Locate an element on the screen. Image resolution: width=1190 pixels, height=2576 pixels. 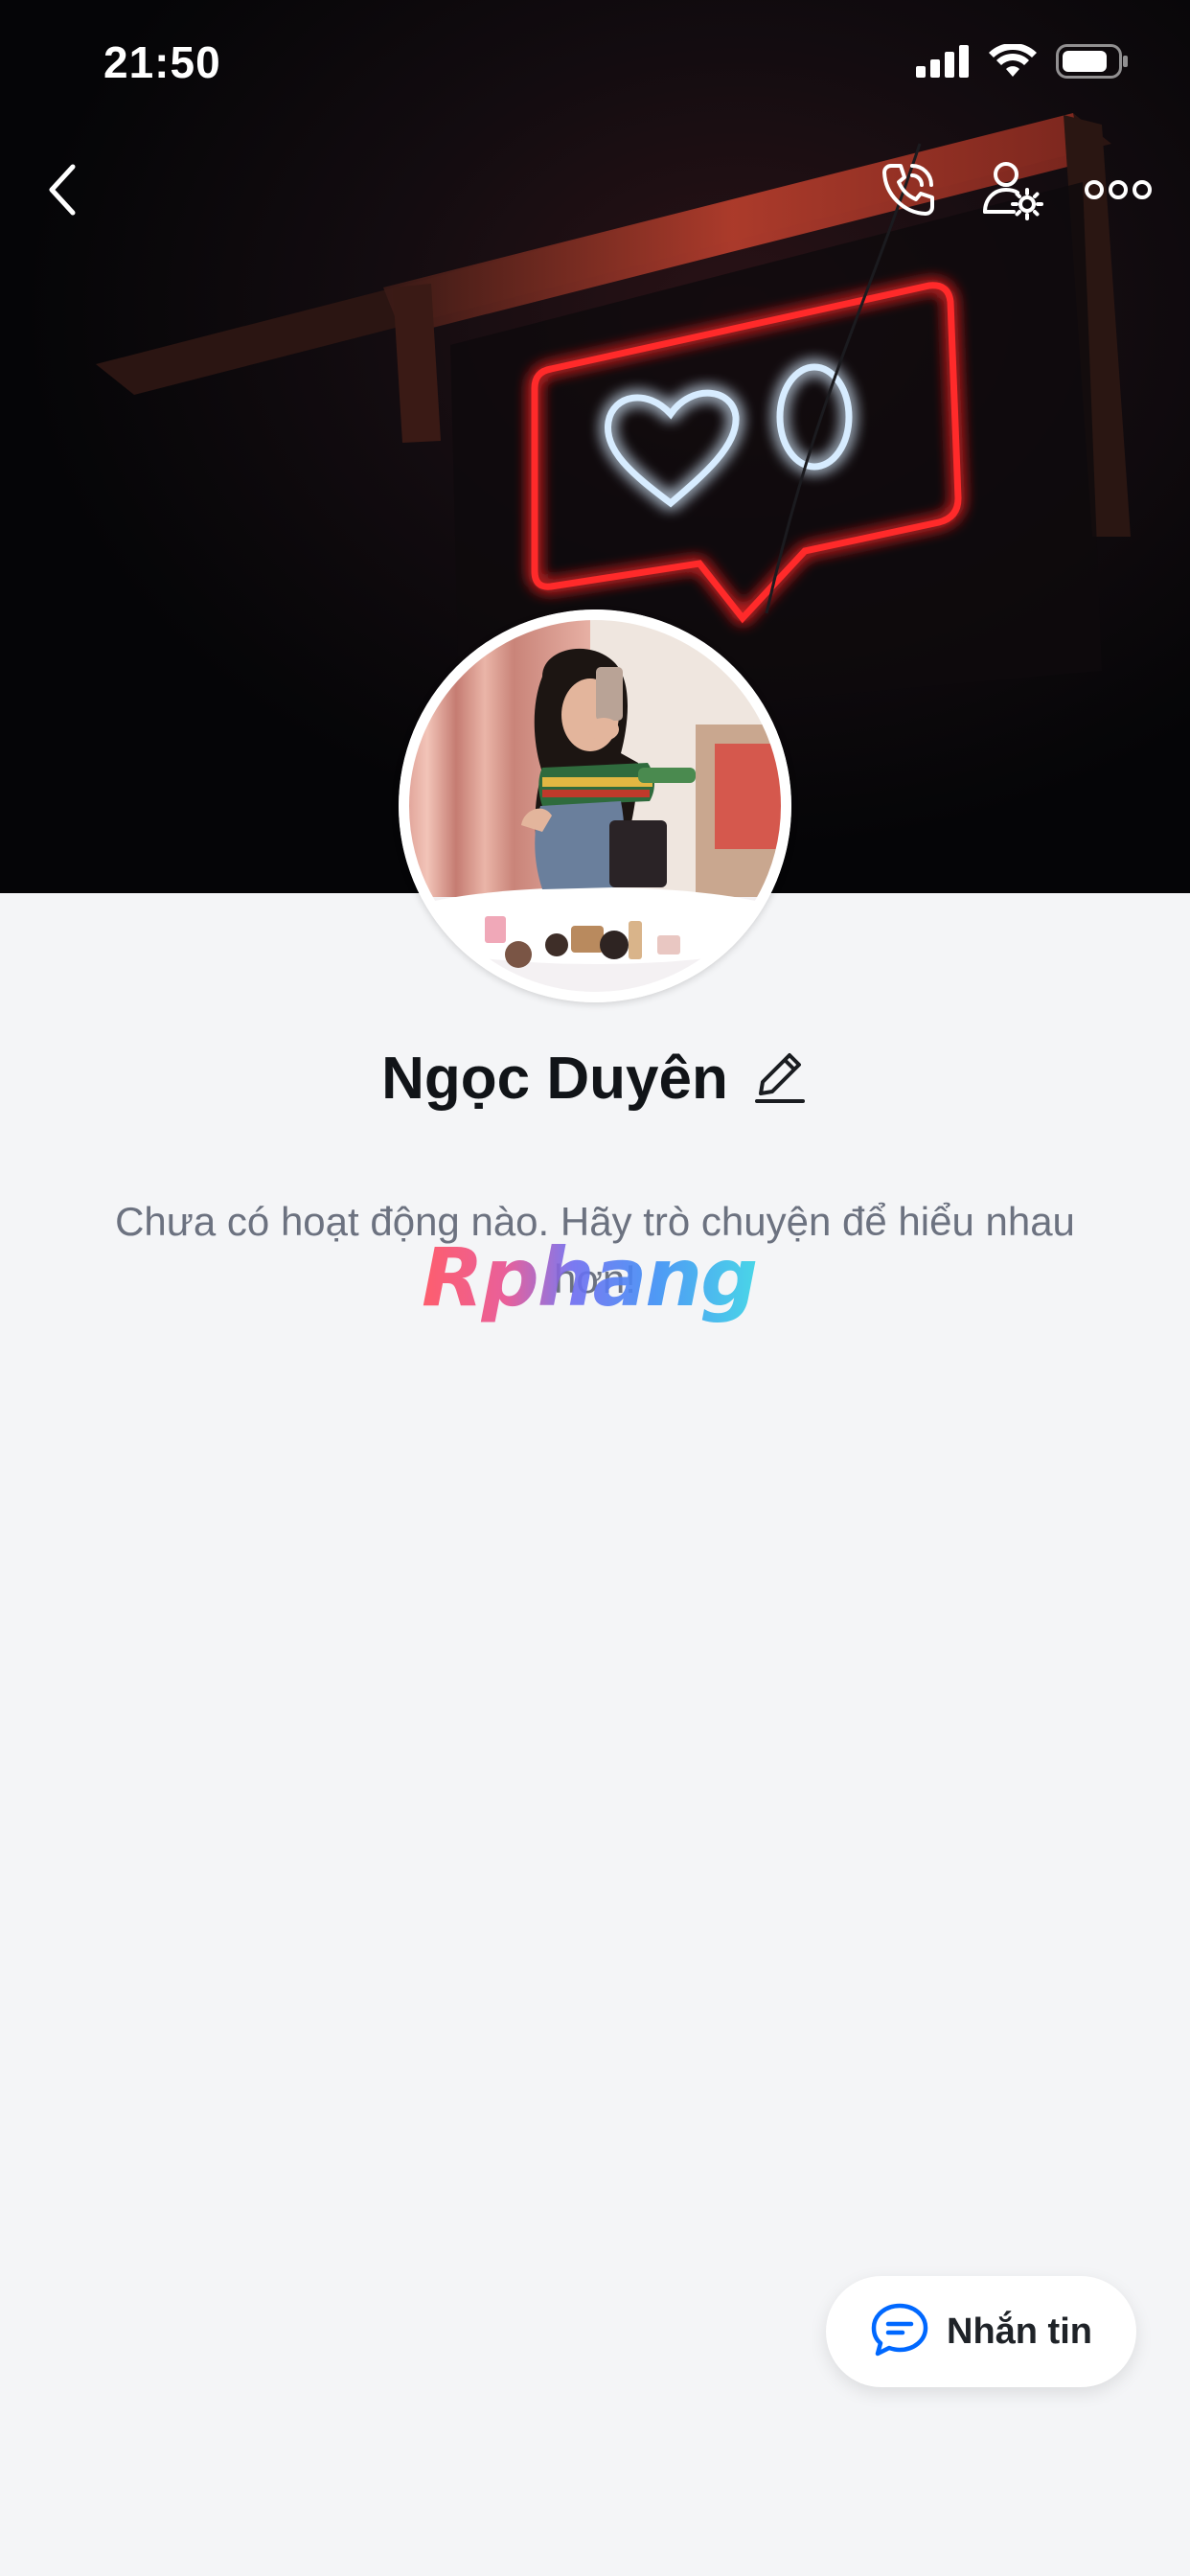
status-bar: 21:50 is located at coordinates (595, 63).